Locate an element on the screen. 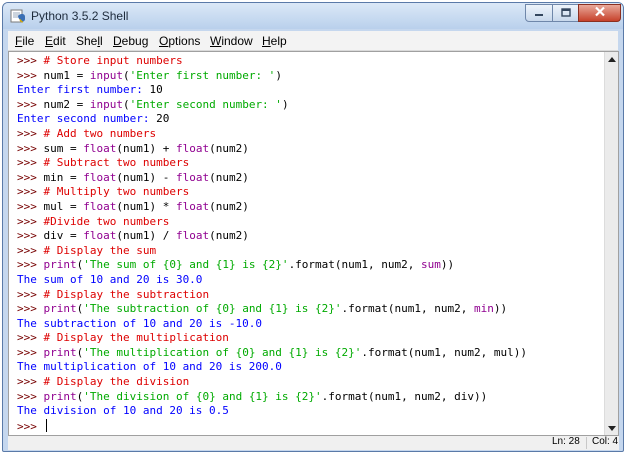 The height and width of the screenshot is (456, 628). shell-token: input is located at coordinates (106, 75).